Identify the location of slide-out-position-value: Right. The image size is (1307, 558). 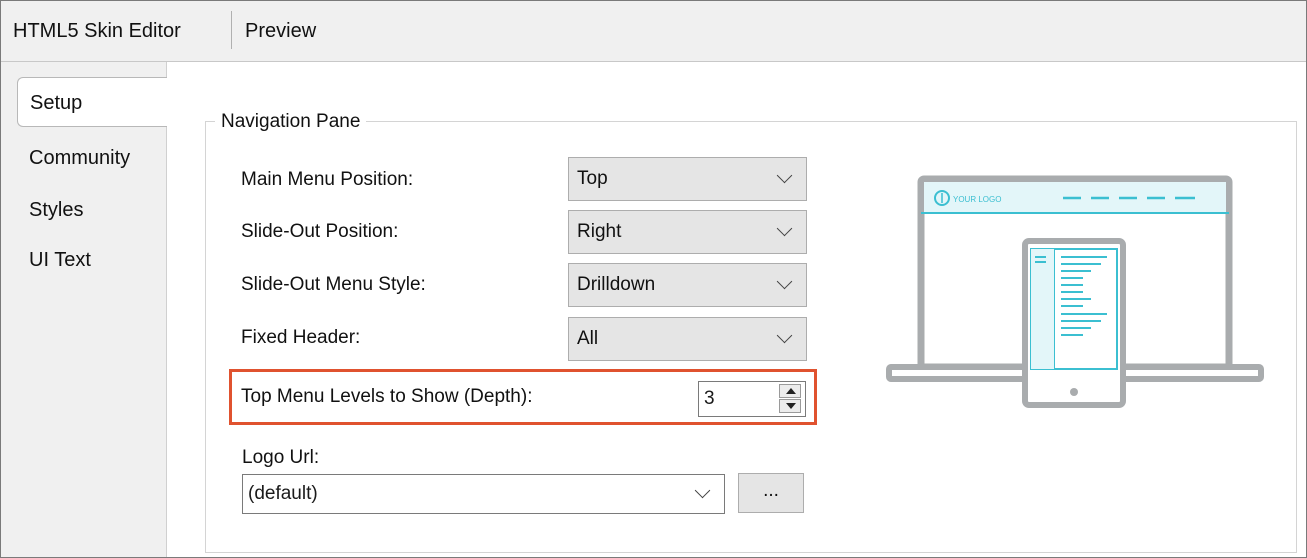
(599, 231).